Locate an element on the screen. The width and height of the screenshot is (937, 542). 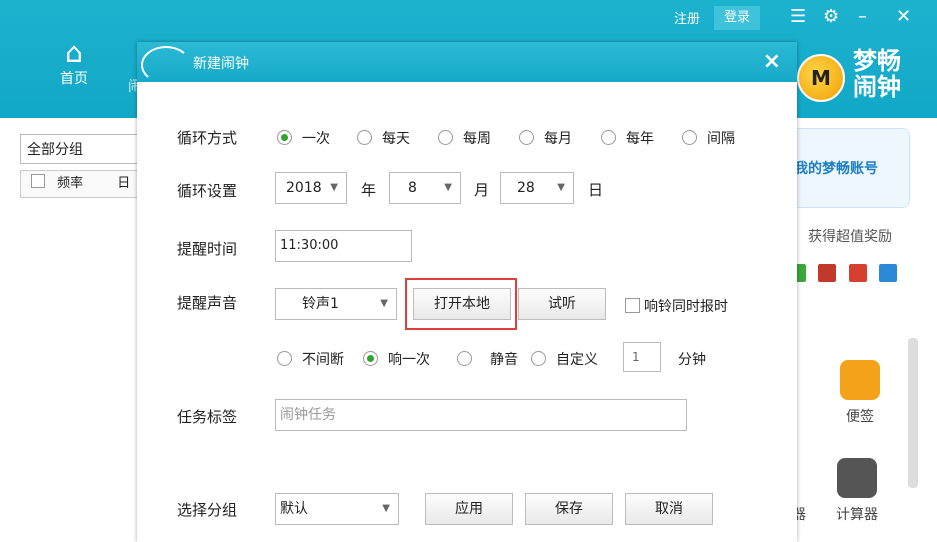
radio-once-indicator is located at coordinates (284, 137).